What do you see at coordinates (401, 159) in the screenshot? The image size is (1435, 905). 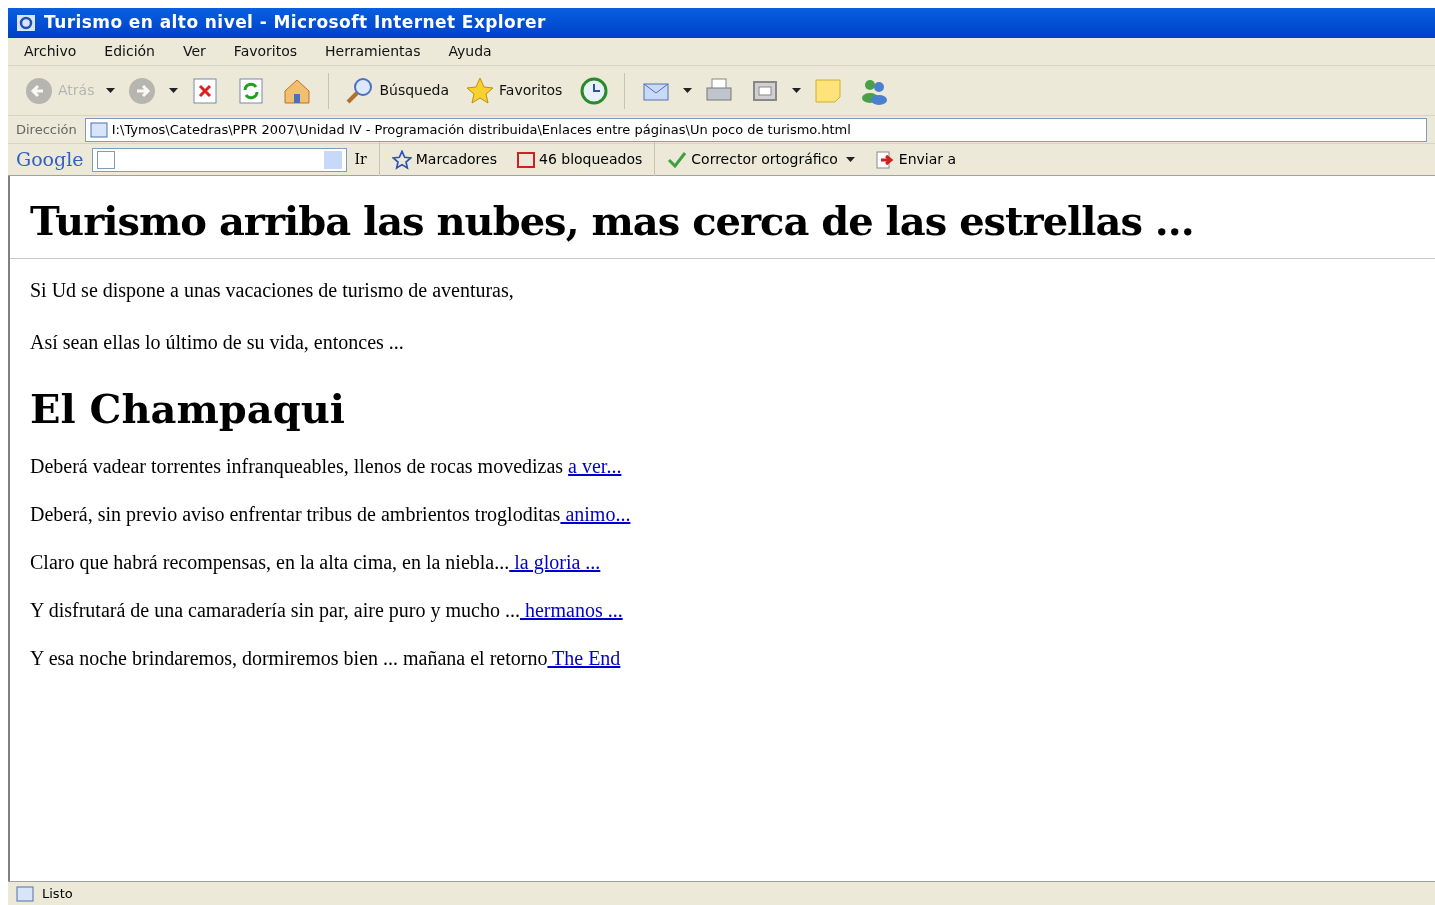 I see `star-outline-icon` at bounding box center [401, 159].